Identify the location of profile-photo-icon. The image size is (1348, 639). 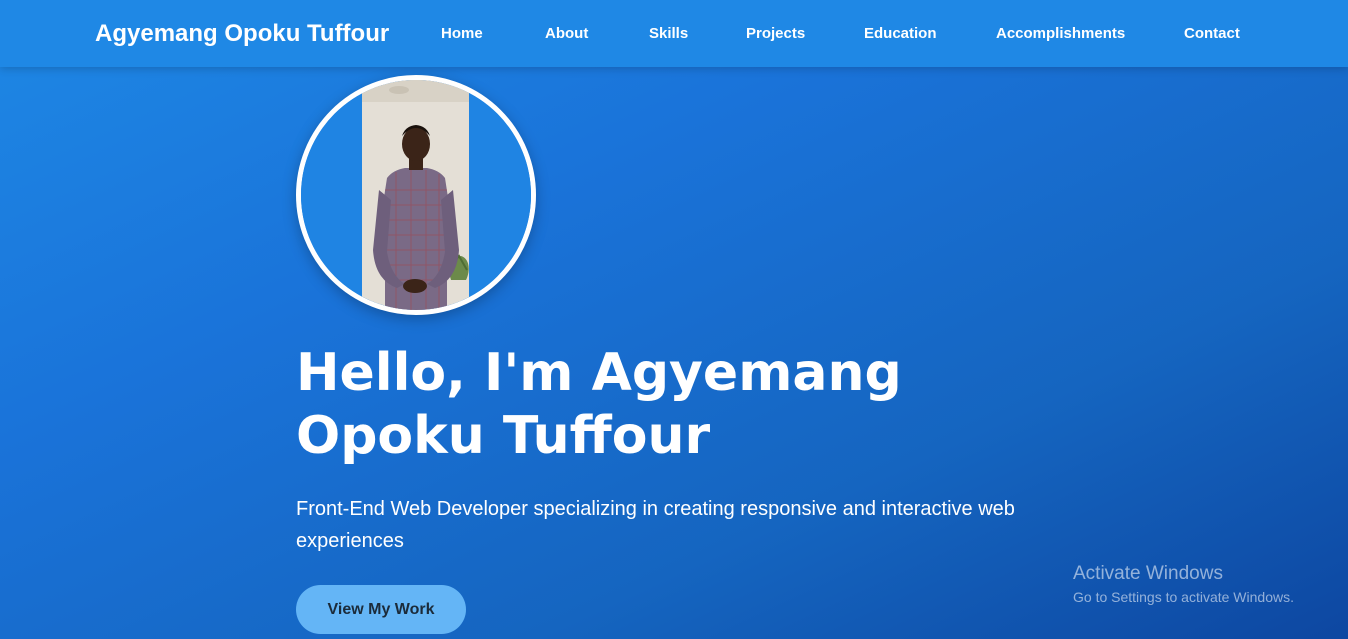
(416, 195).